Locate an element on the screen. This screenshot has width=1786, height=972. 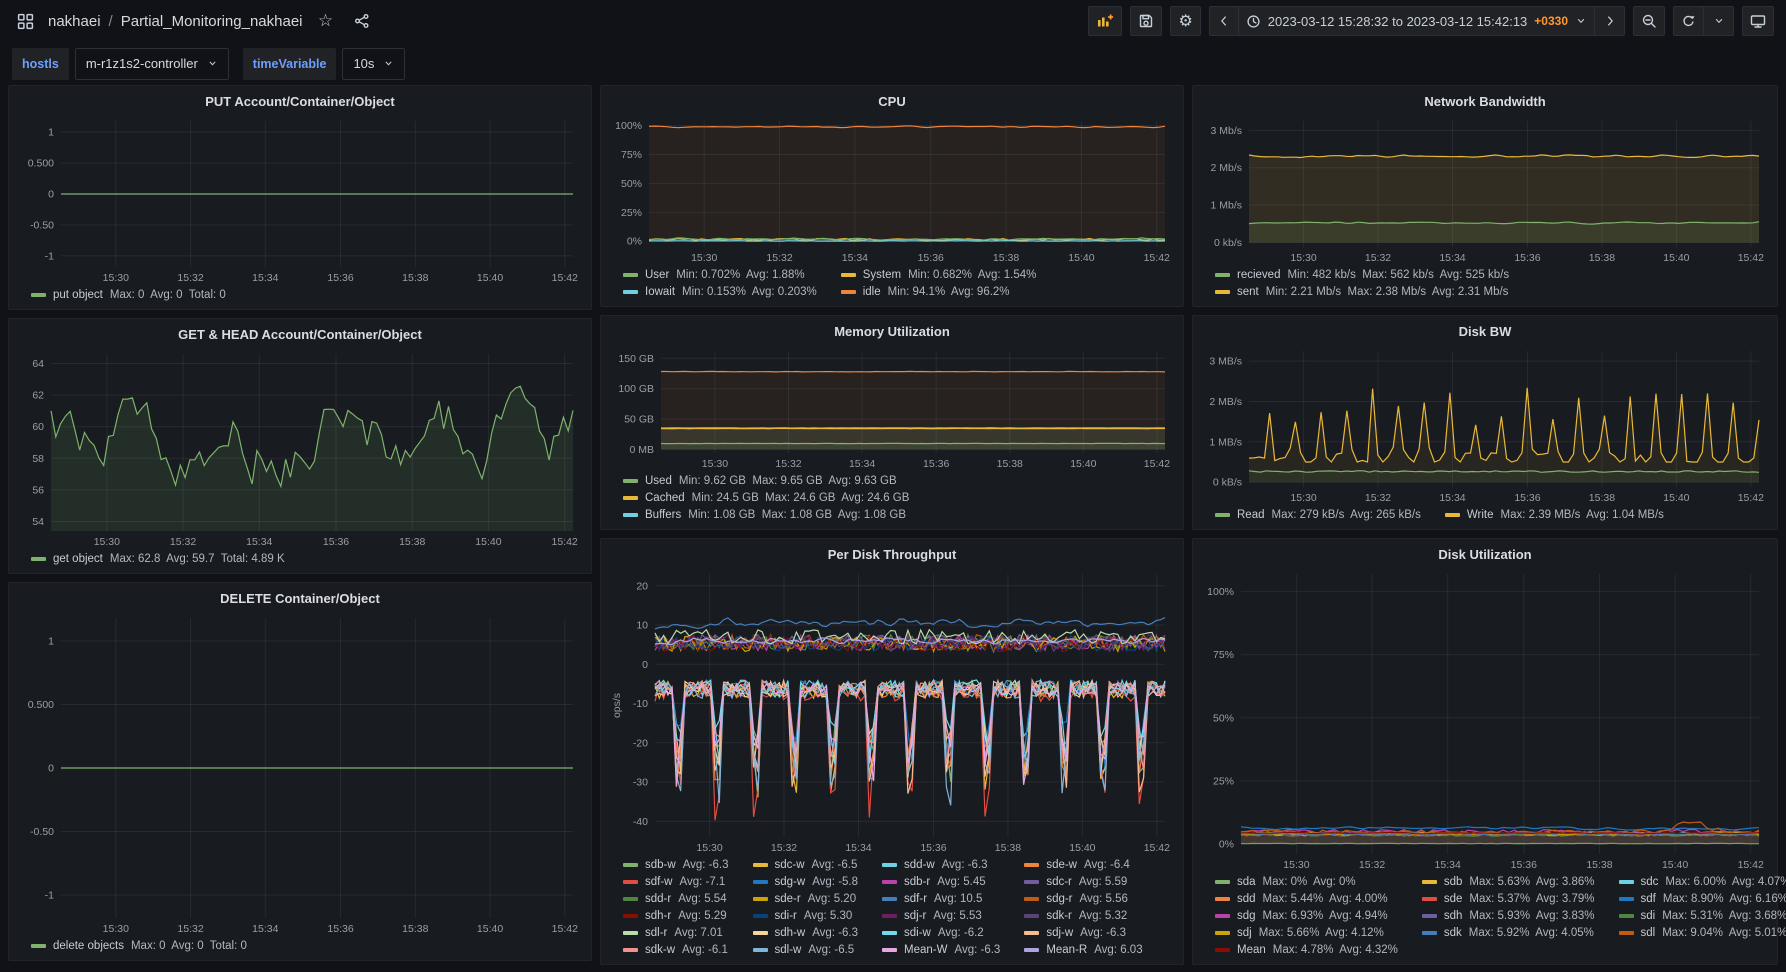
legend-item-sdg-r: sdg-r Avg: 5.56 is located at coordinates (1083, 899).